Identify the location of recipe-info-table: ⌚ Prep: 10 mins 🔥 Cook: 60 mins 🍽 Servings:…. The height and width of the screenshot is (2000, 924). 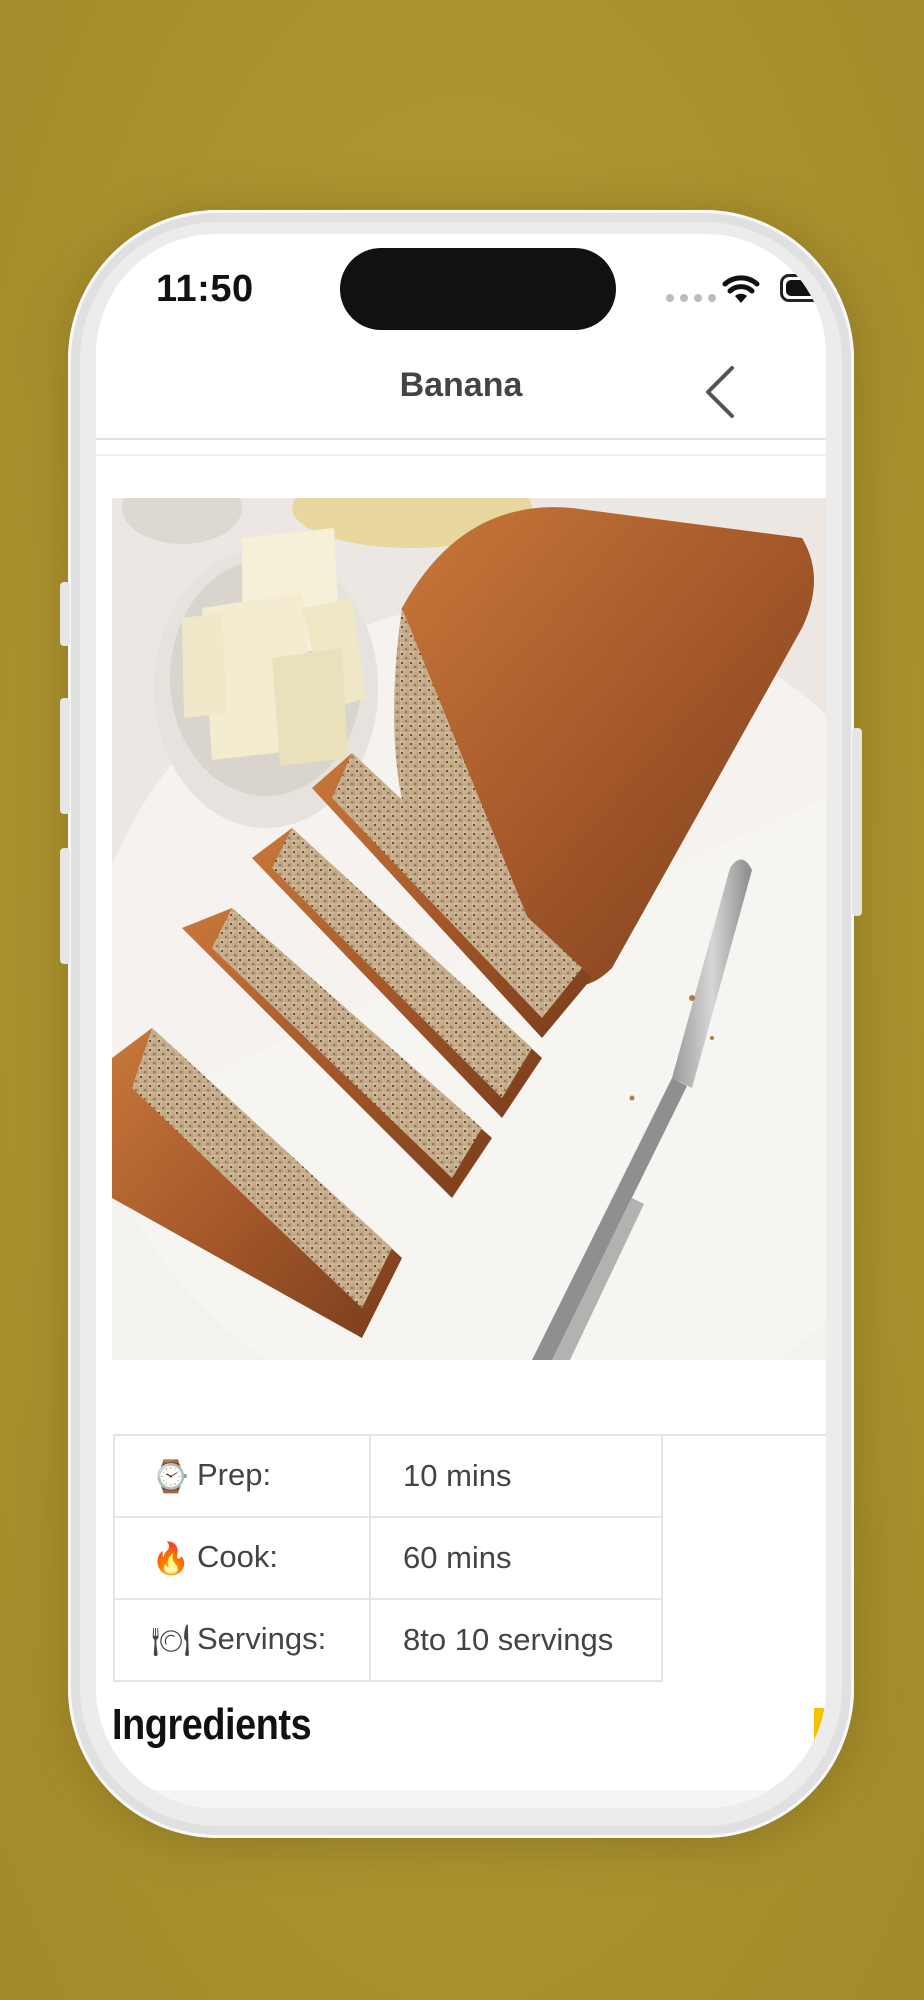
(388, 1558).